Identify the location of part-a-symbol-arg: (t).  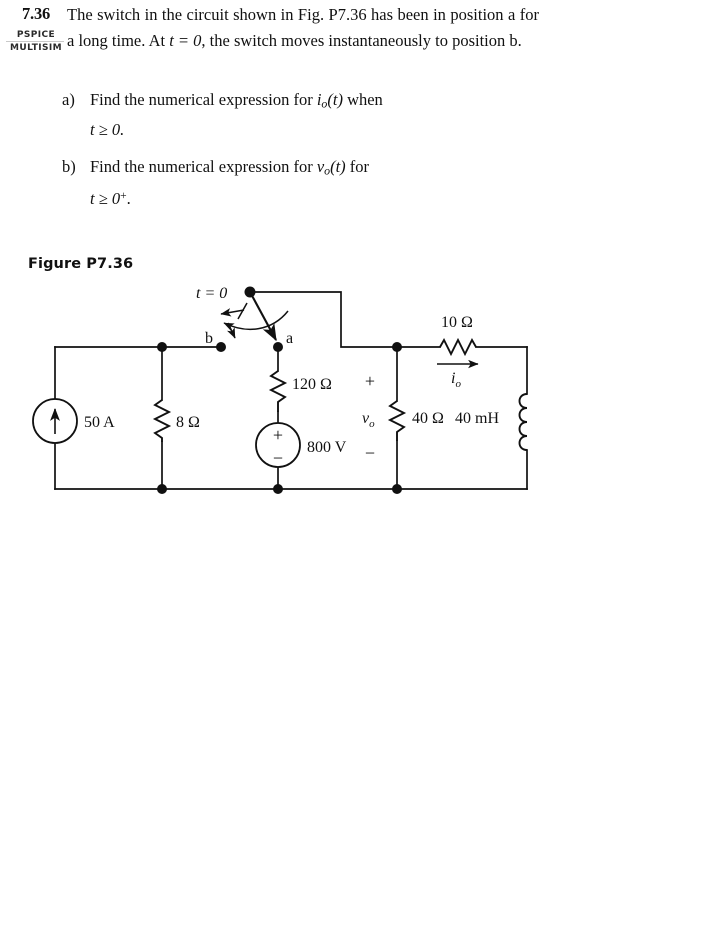
(335, 99).